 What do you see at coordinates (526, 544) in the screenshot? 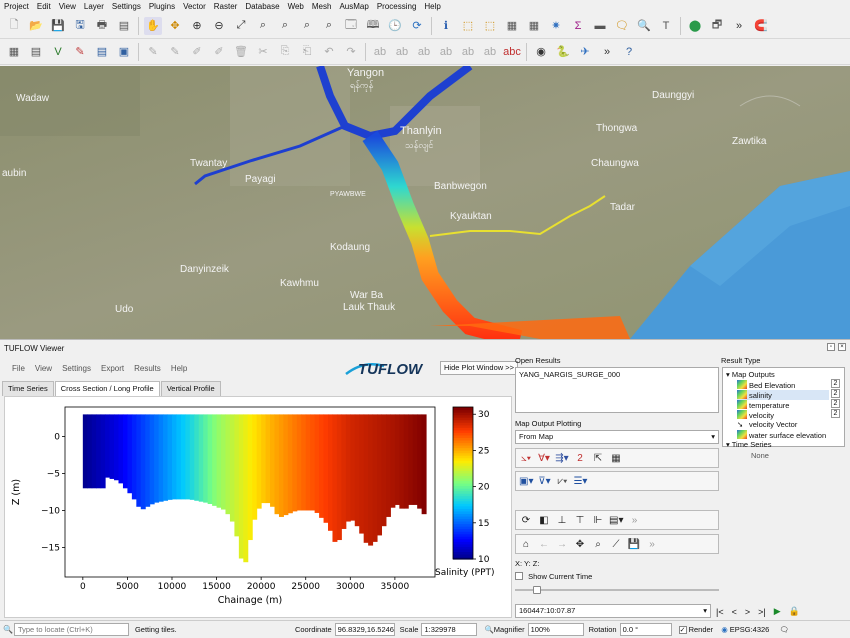
I see `home-icon: ⌂` at bounding box center [526, 544].